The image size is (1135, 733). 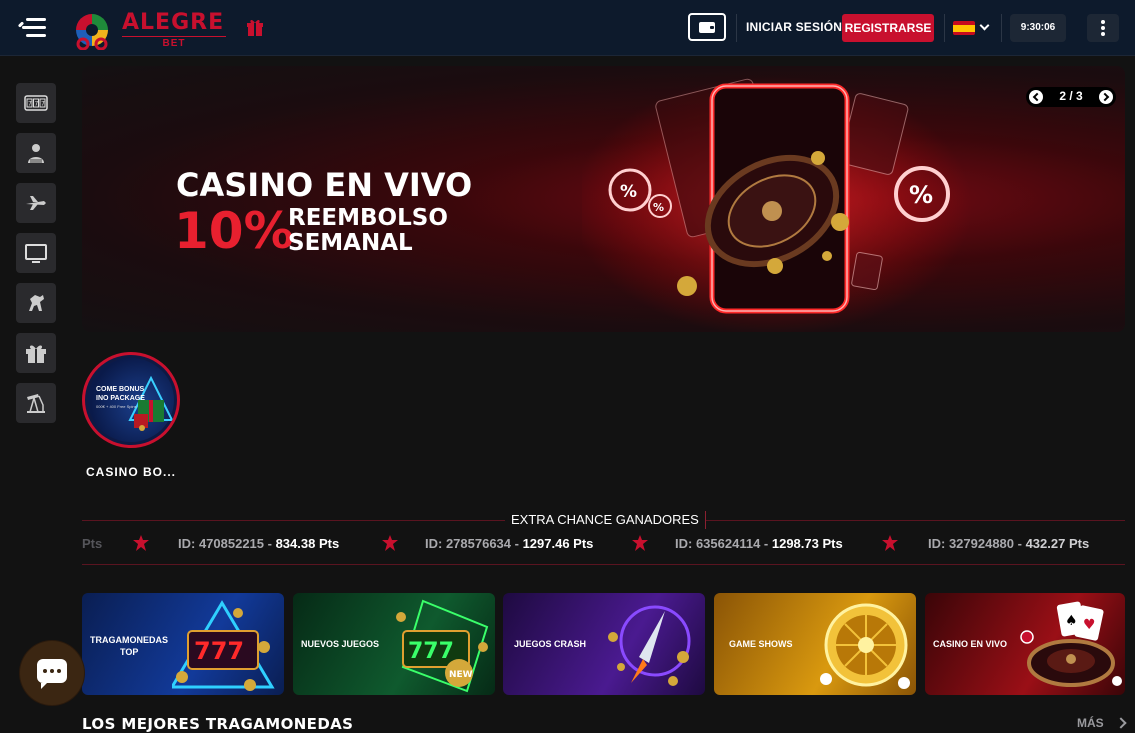 What do you see at coordinates (1071, 644) in the screenshot?
I see `roulette-artwork: ♠ ♥` at bounding box center [1071, 644].